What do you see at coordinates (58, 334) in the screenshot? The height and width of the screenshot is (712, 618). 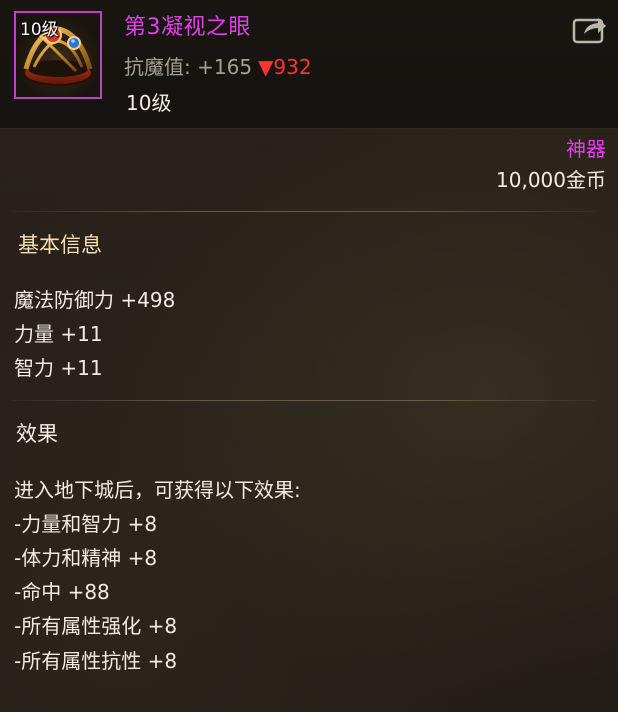 I see `basic-stat-line: 力量 +11` at bounding box center [58, 334].